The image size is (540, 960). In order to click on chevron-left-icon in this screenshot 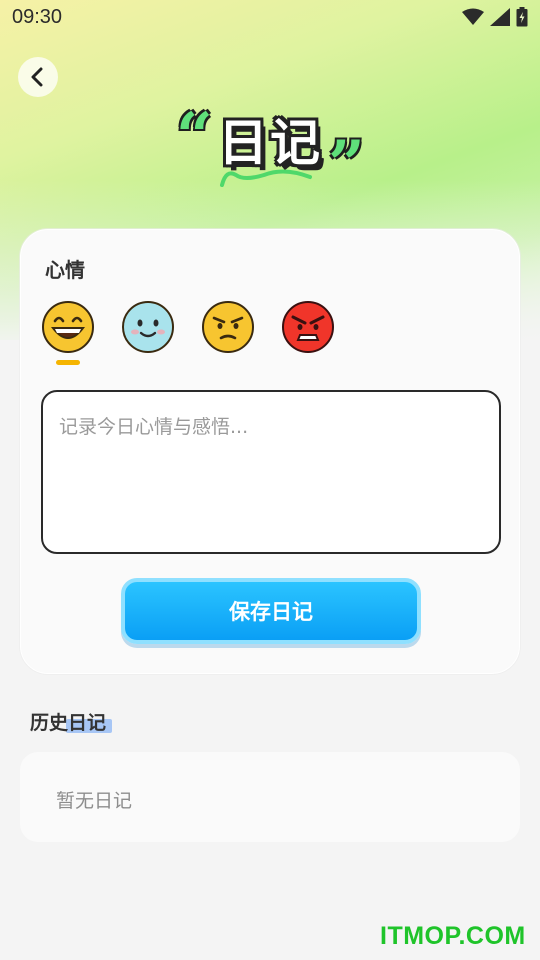, I will do `click(37, 77)`.